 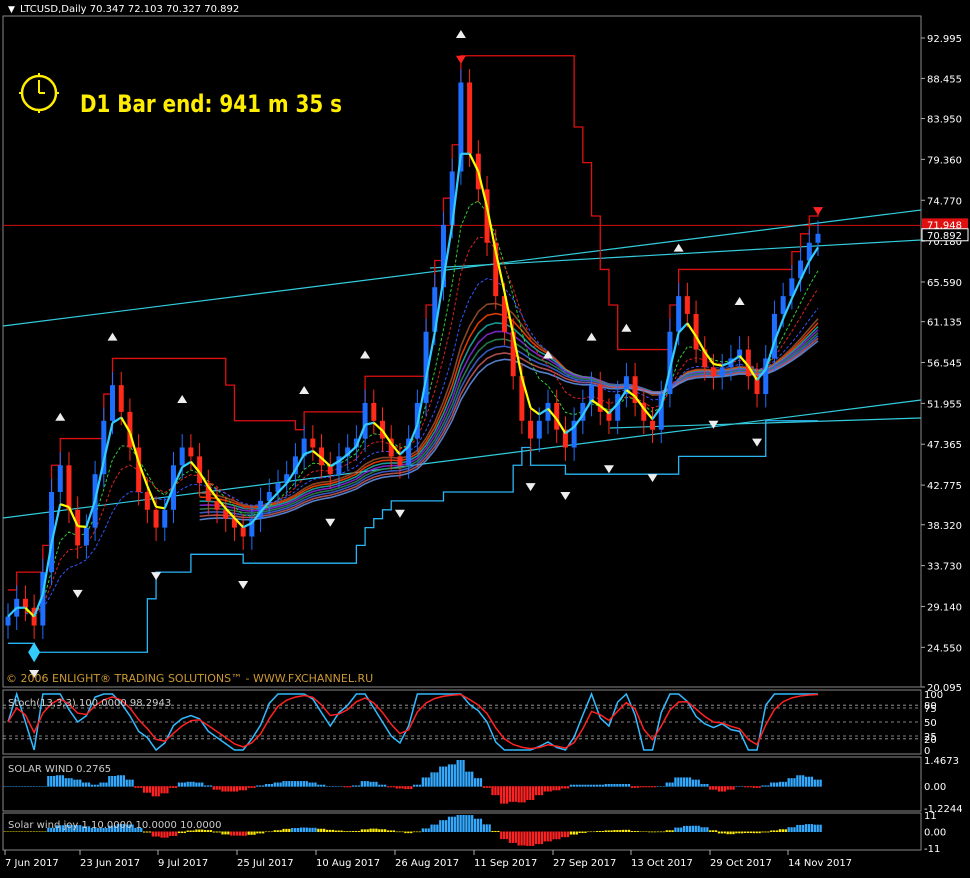 What do you see at coordinates (509, 410) in the screenshot?
I see `ma-ribbon-line` at bounding box center [509, 410].